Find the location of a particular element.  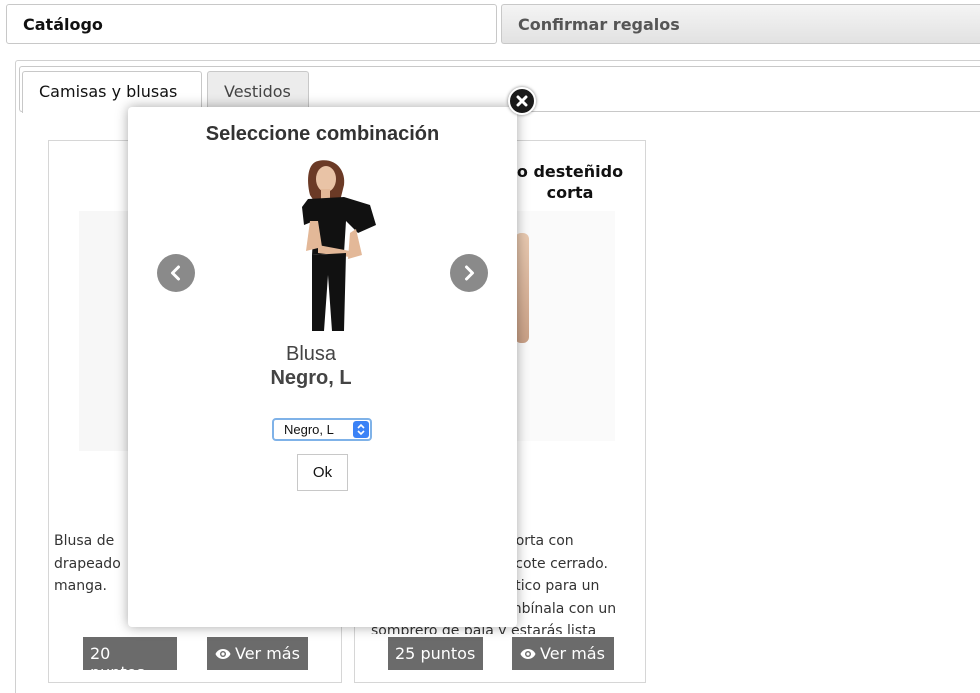

product-image-fragment is located at coordinates (522, 288).